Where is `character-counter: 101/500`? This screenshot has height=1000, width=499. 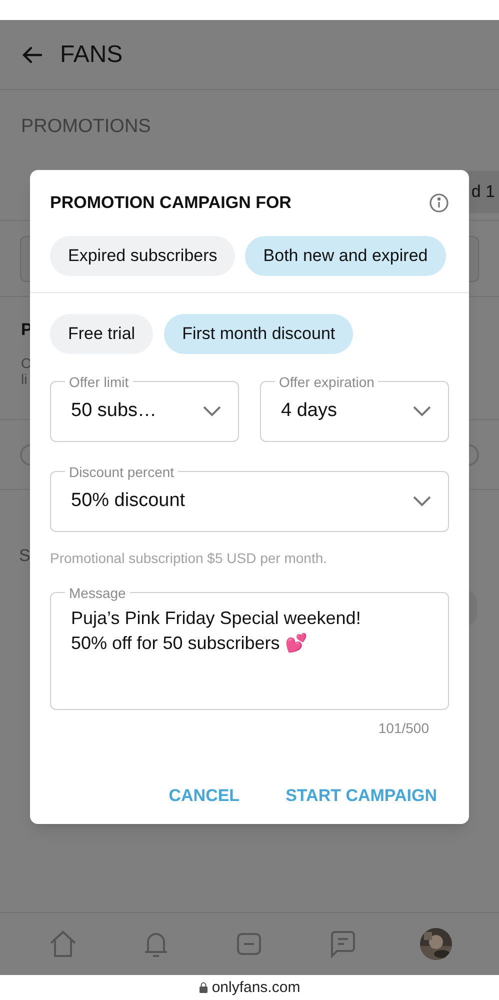 character-counter: 101/500 is located at coordinates (403, 728).